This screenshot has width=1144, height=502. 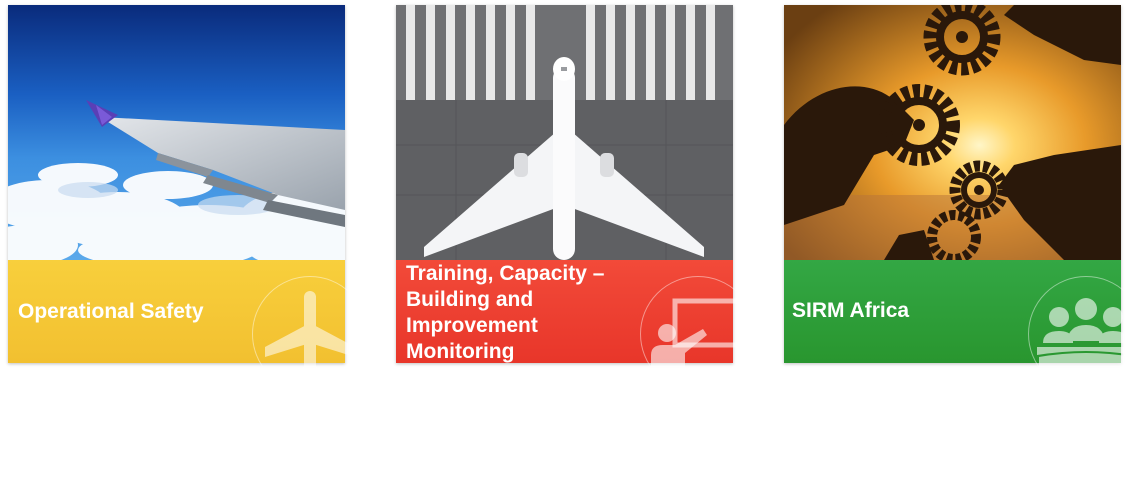 I want to click on group-icon, so click(x=1086, y=334).